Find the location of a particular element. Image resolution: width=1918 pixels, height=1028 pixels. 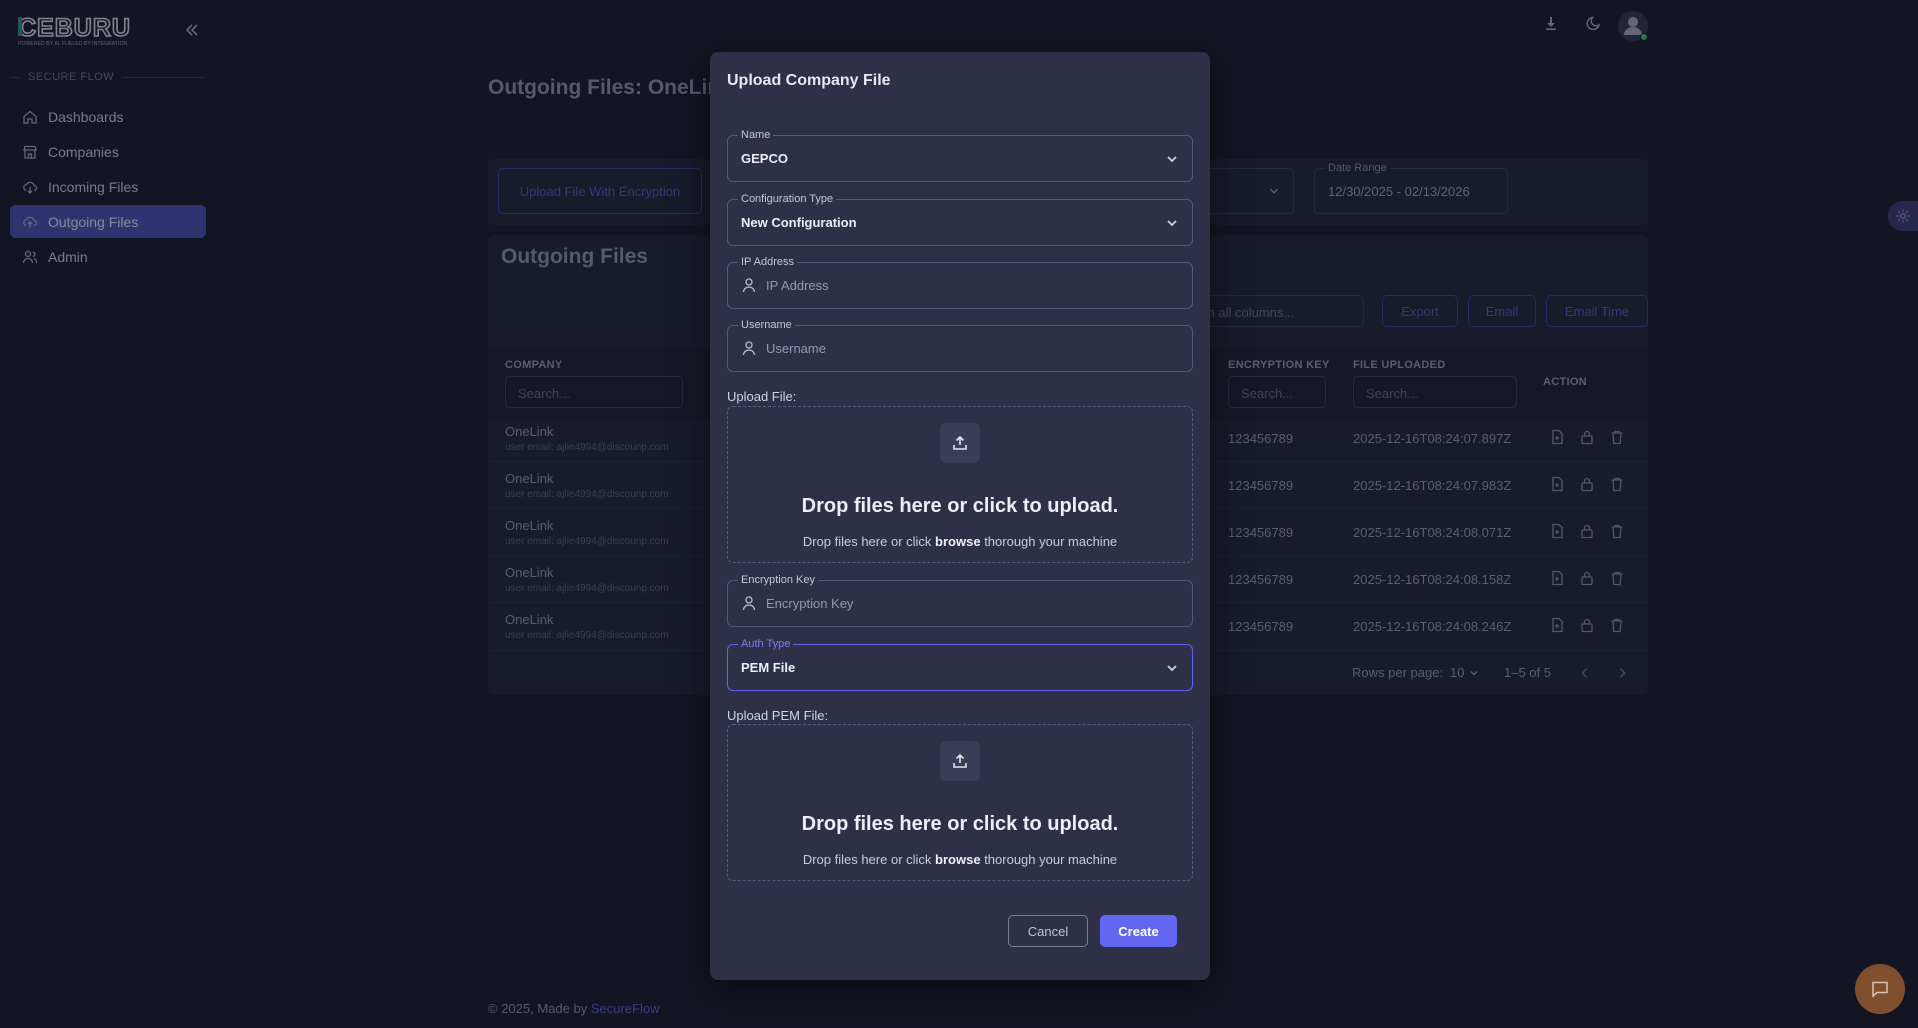

create-button: Create is located at coordinates (1138, 931).